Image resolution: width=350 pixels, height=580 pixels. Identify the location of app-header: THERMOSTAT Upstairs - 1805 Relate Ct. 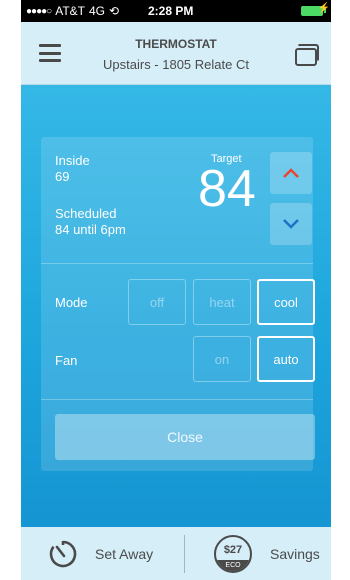
(176, 53).